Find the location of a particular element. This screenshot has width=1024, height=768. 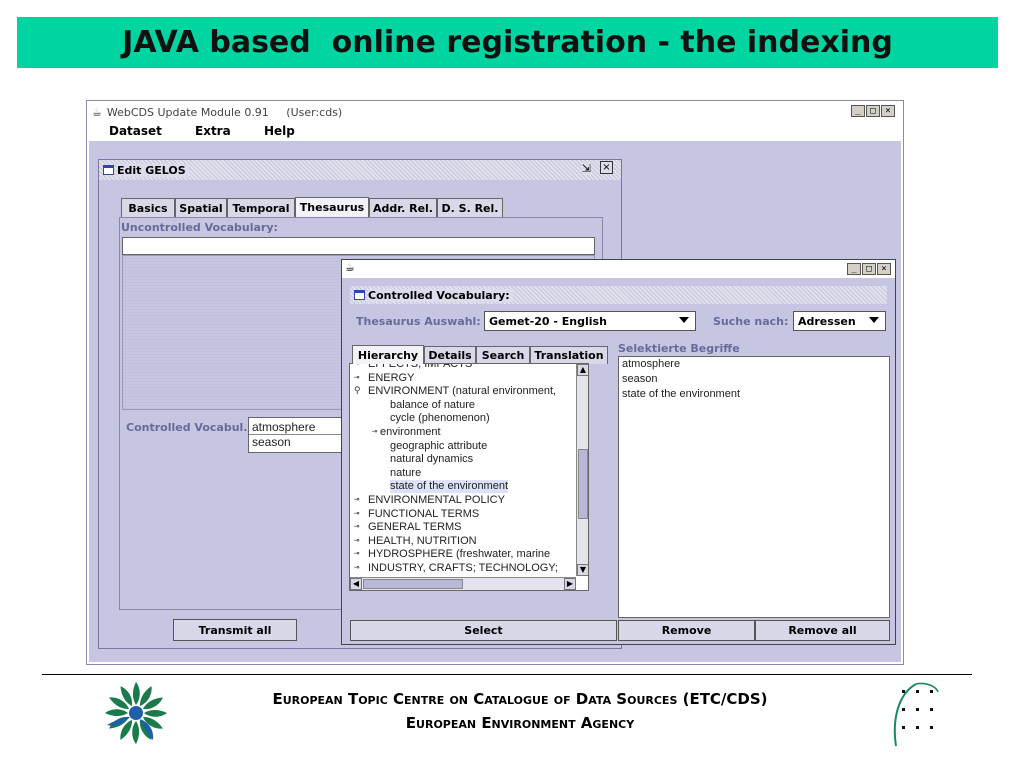

list-item: state of the environment is located at coordinates (681, 394).